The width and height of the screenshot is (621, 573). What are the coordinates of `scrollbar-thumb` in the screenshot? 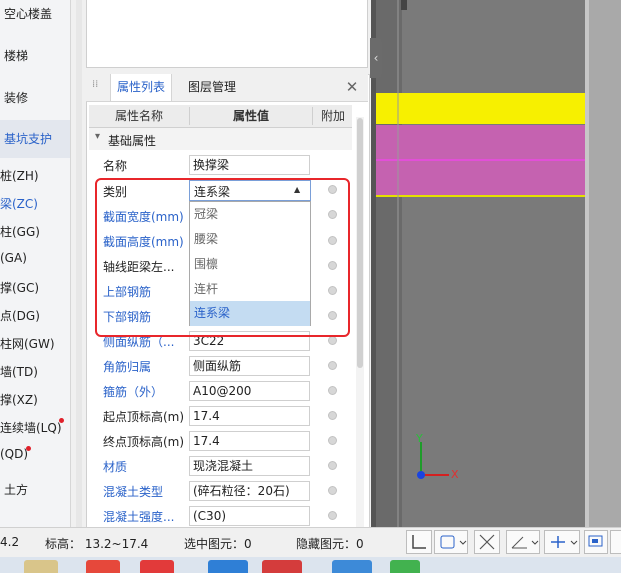 It's located at (360, 243).